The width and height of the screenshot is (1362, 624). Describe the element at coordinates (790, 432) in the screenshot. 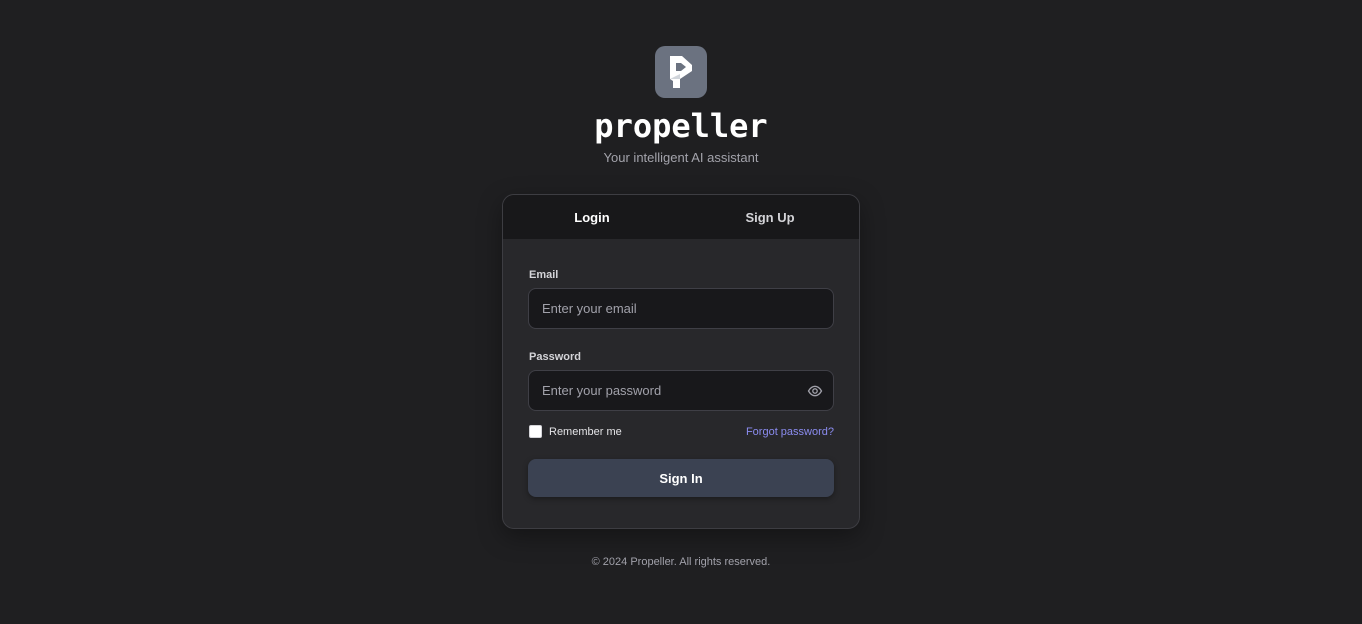

I see `forgot-password-link: Forgot password?` at that location.